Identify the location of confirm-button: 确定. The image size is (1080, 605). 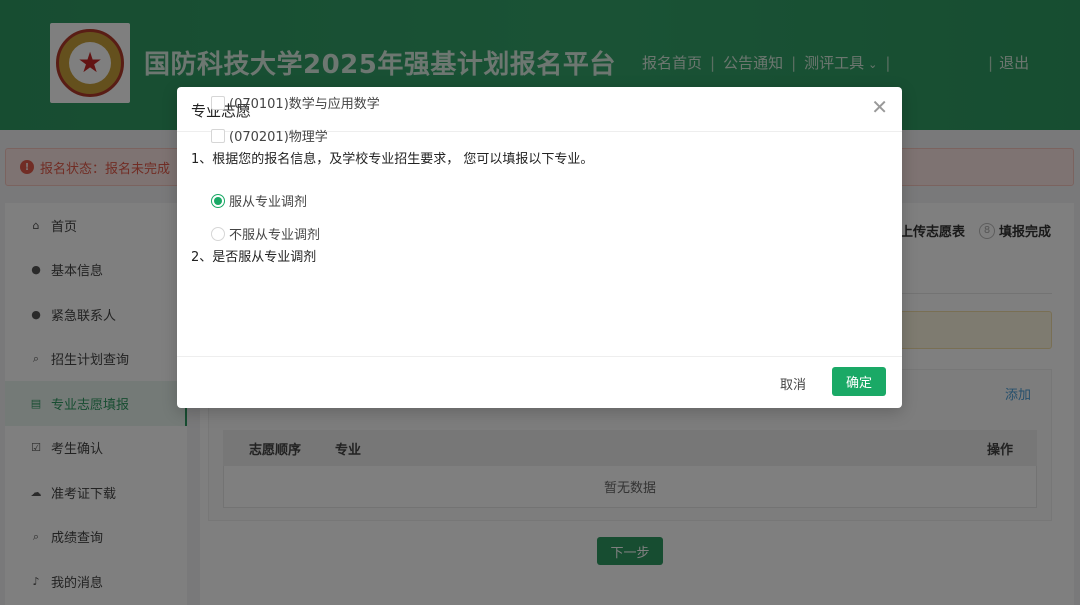
(859, 381).